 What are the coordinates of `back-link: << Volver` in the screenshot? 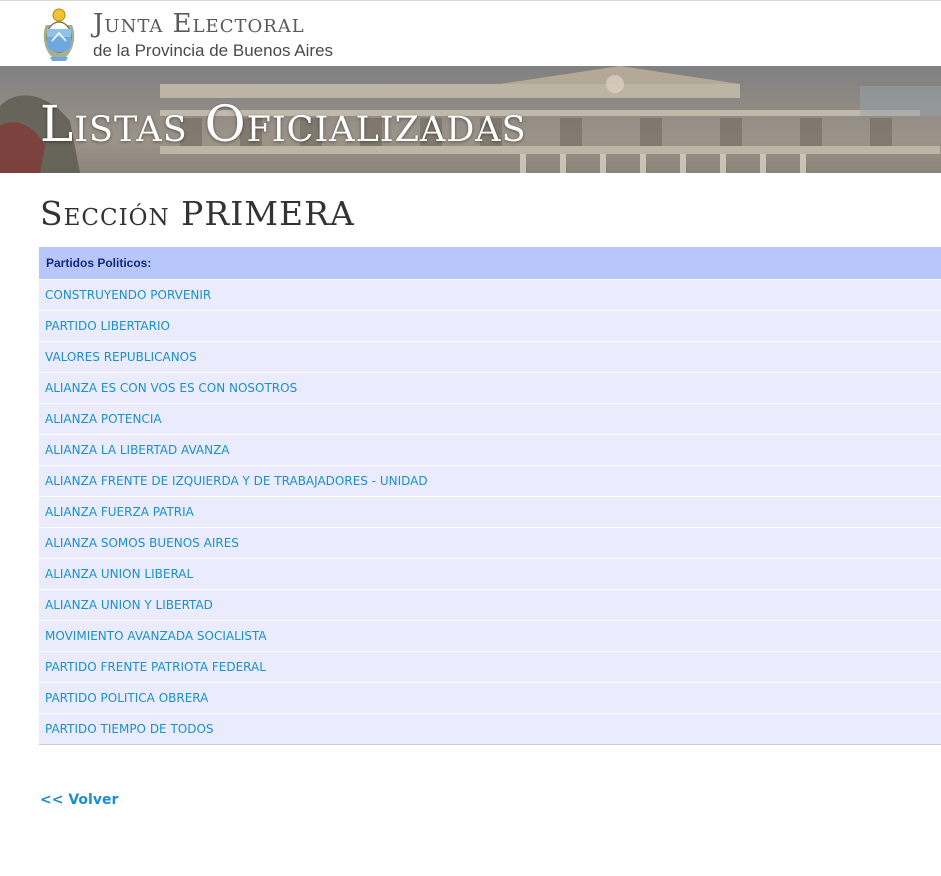 It's located at (79, 800).